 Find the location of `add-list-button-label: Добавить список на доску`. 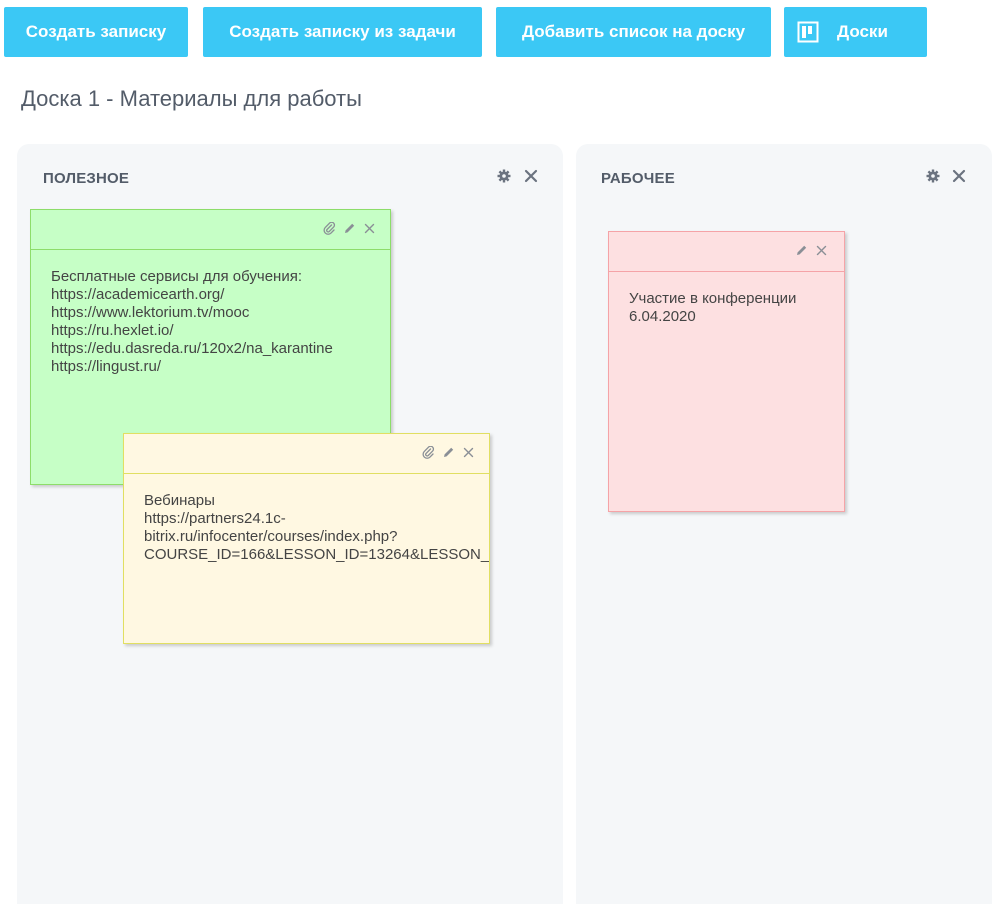

add-list-button-label: Добавить список на доску is located at coordinates (633, 31).